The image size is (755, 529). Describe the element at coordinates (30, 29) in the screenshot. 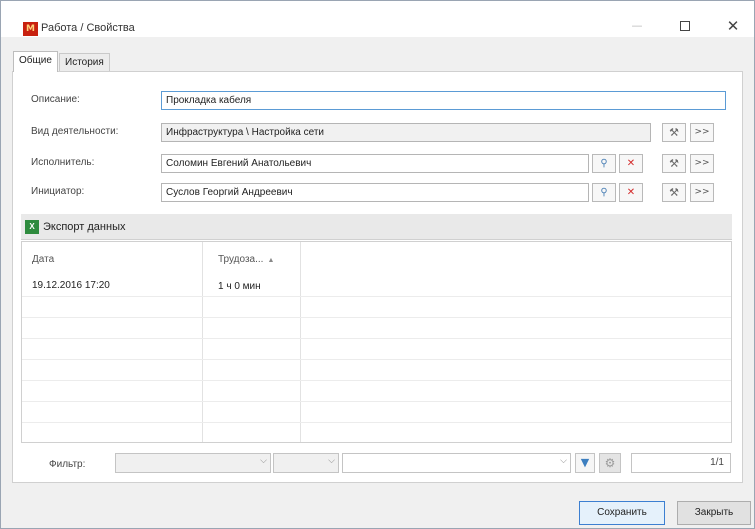

I see `app-logo-icon: М` at that location.